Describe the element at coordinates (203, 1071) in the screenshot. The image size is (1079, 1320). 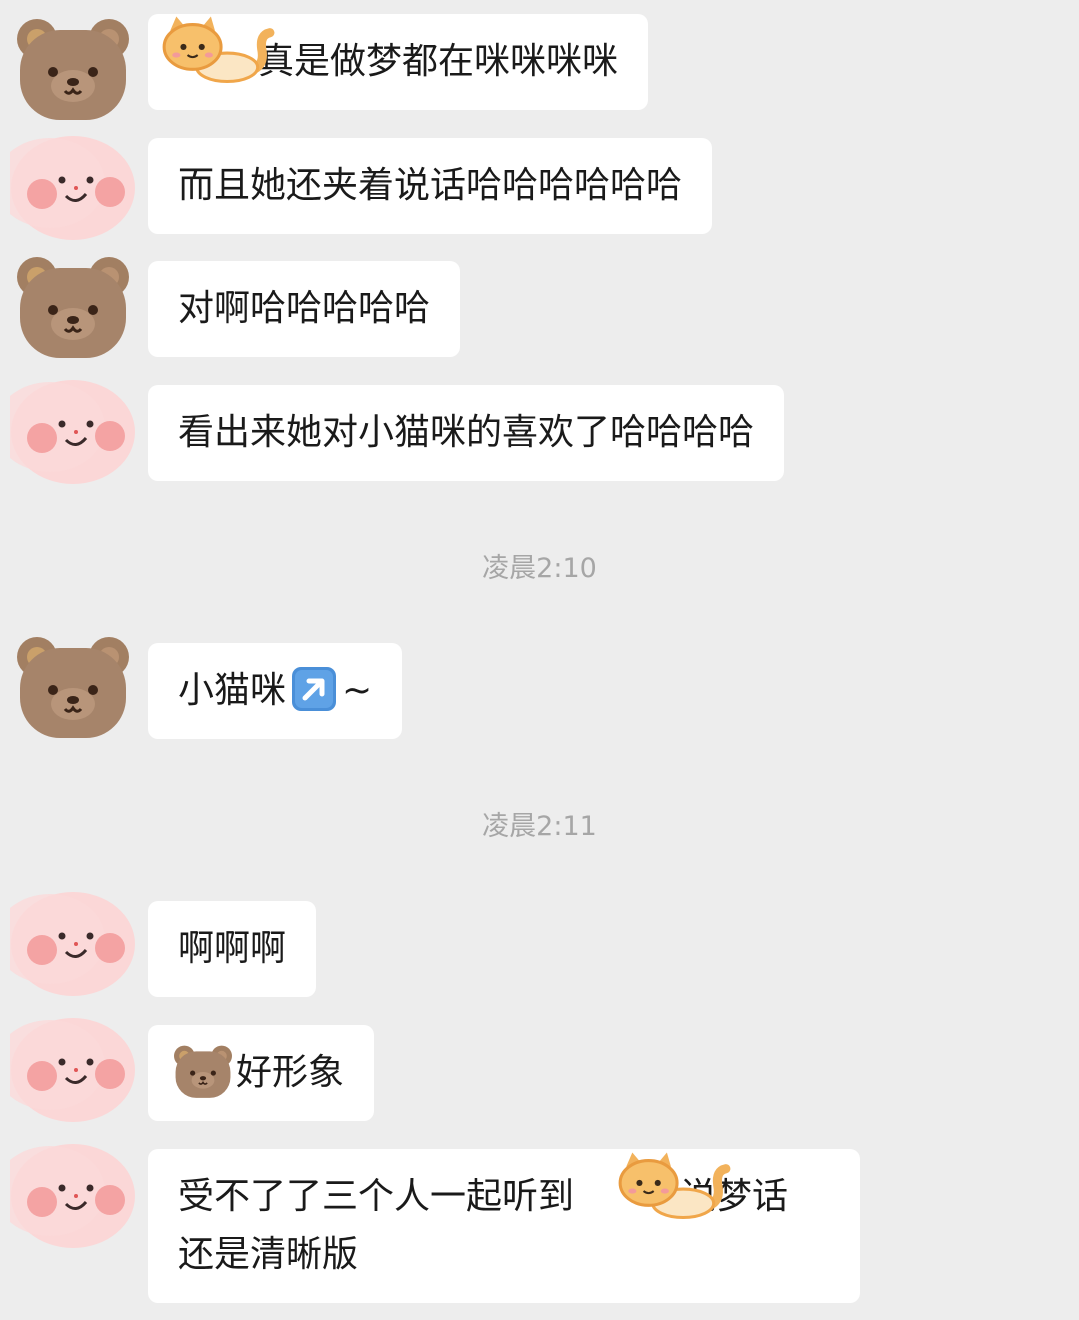
I see `bear-face-icon` at that location.